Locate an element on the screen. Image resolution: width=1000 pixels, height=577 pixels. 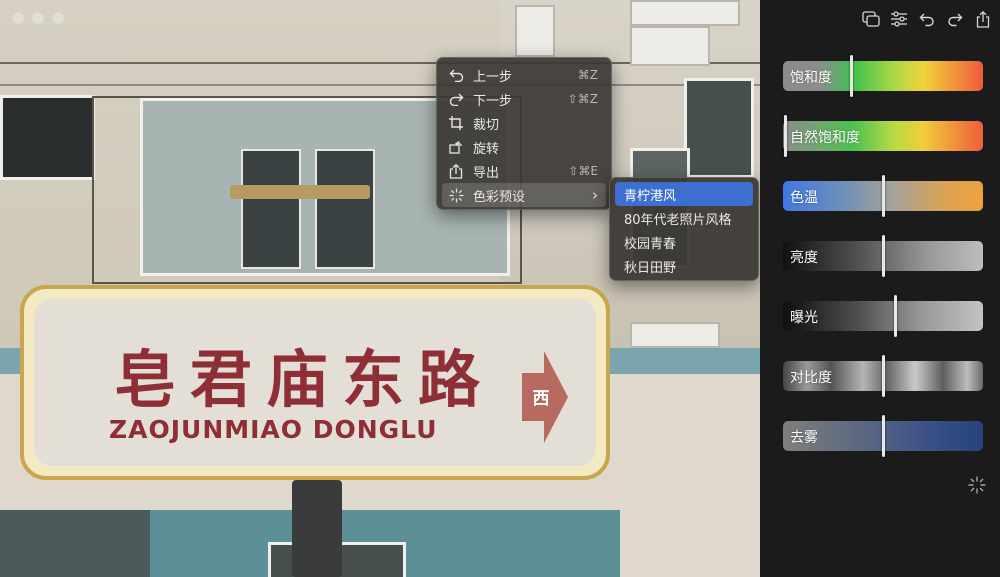
panel-toolbar is located at coordinates (927, 19).